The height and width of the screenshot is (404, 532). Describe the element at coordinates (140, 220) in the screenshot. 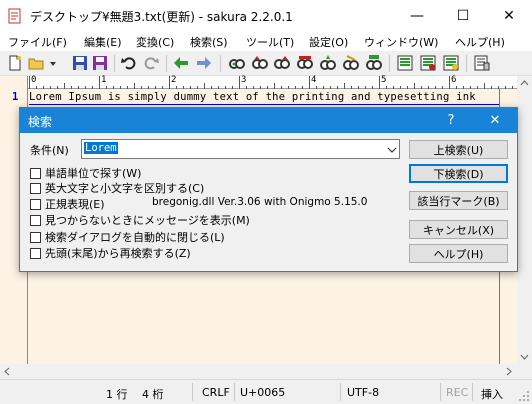

I see `option-show-not-found: 見つからないときにメッセージを表示(M)` at that location.